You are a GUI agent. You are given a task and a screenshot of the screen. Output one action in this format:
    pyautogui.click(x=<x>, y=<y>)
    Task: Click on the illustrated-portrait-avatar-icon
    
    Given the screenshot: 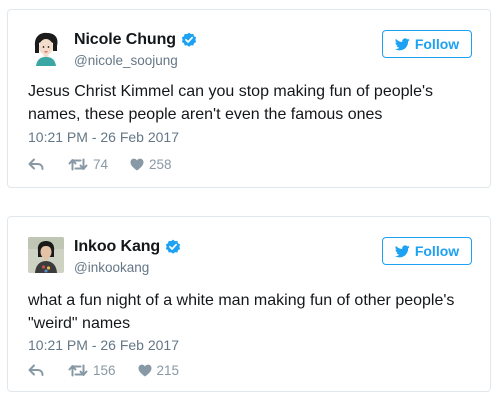 What is the action you would take?
    pyautogui.click(x=46, y=48)
    